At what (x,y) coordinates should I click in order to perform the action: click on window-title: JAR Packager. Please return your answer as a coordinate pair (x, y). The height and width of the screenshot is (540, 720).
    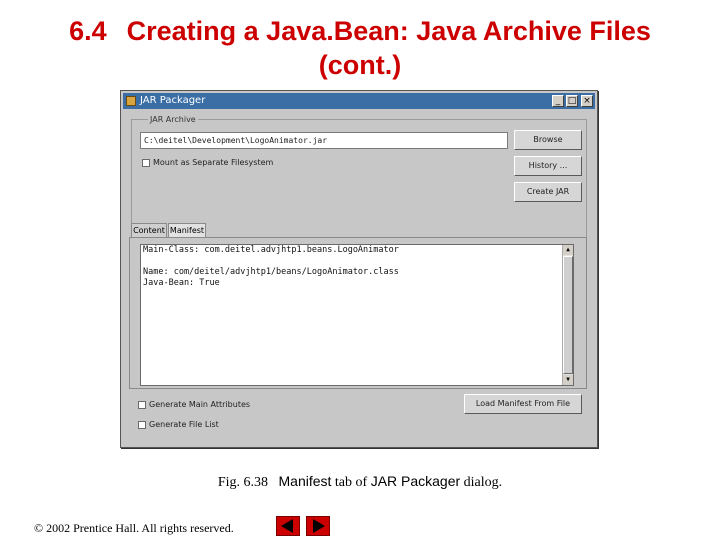
    Looking at the image, I should click on (173, 100).